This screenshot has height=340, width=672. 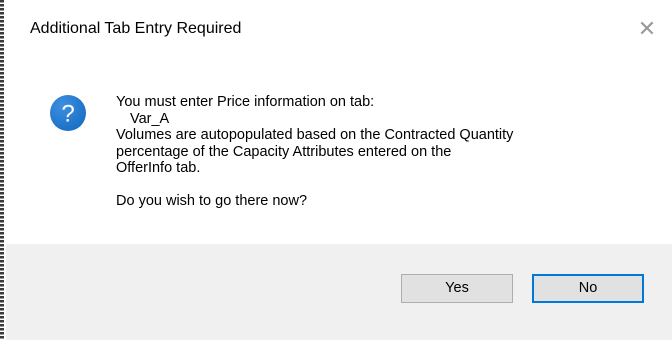 I want to click on dialog-title: Additional Tab Entry Required, so click(x=136, y=28).